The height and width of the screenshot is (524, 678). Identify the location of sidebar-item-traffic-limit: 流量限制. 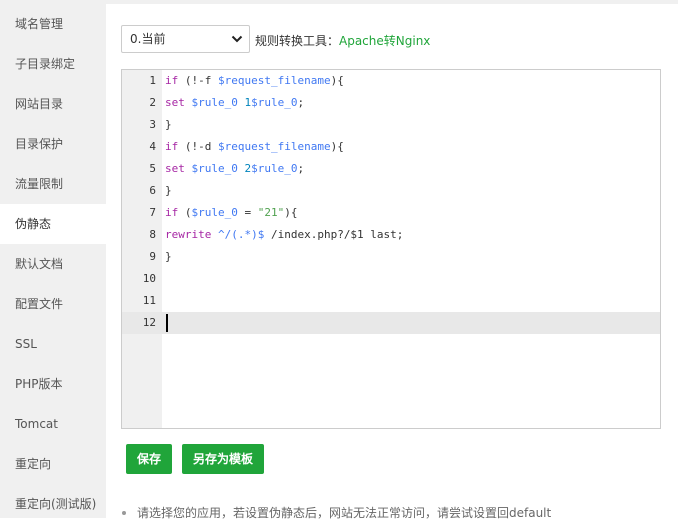
(53, 184).